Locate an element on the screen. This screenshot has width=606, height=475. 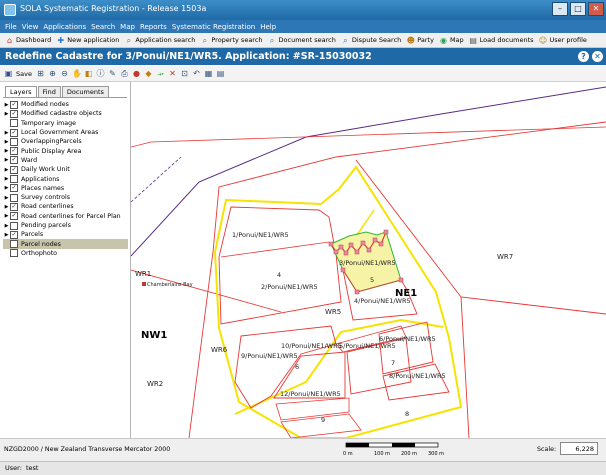
move-node-icon: ◆ is located at coordinates (148, 73).